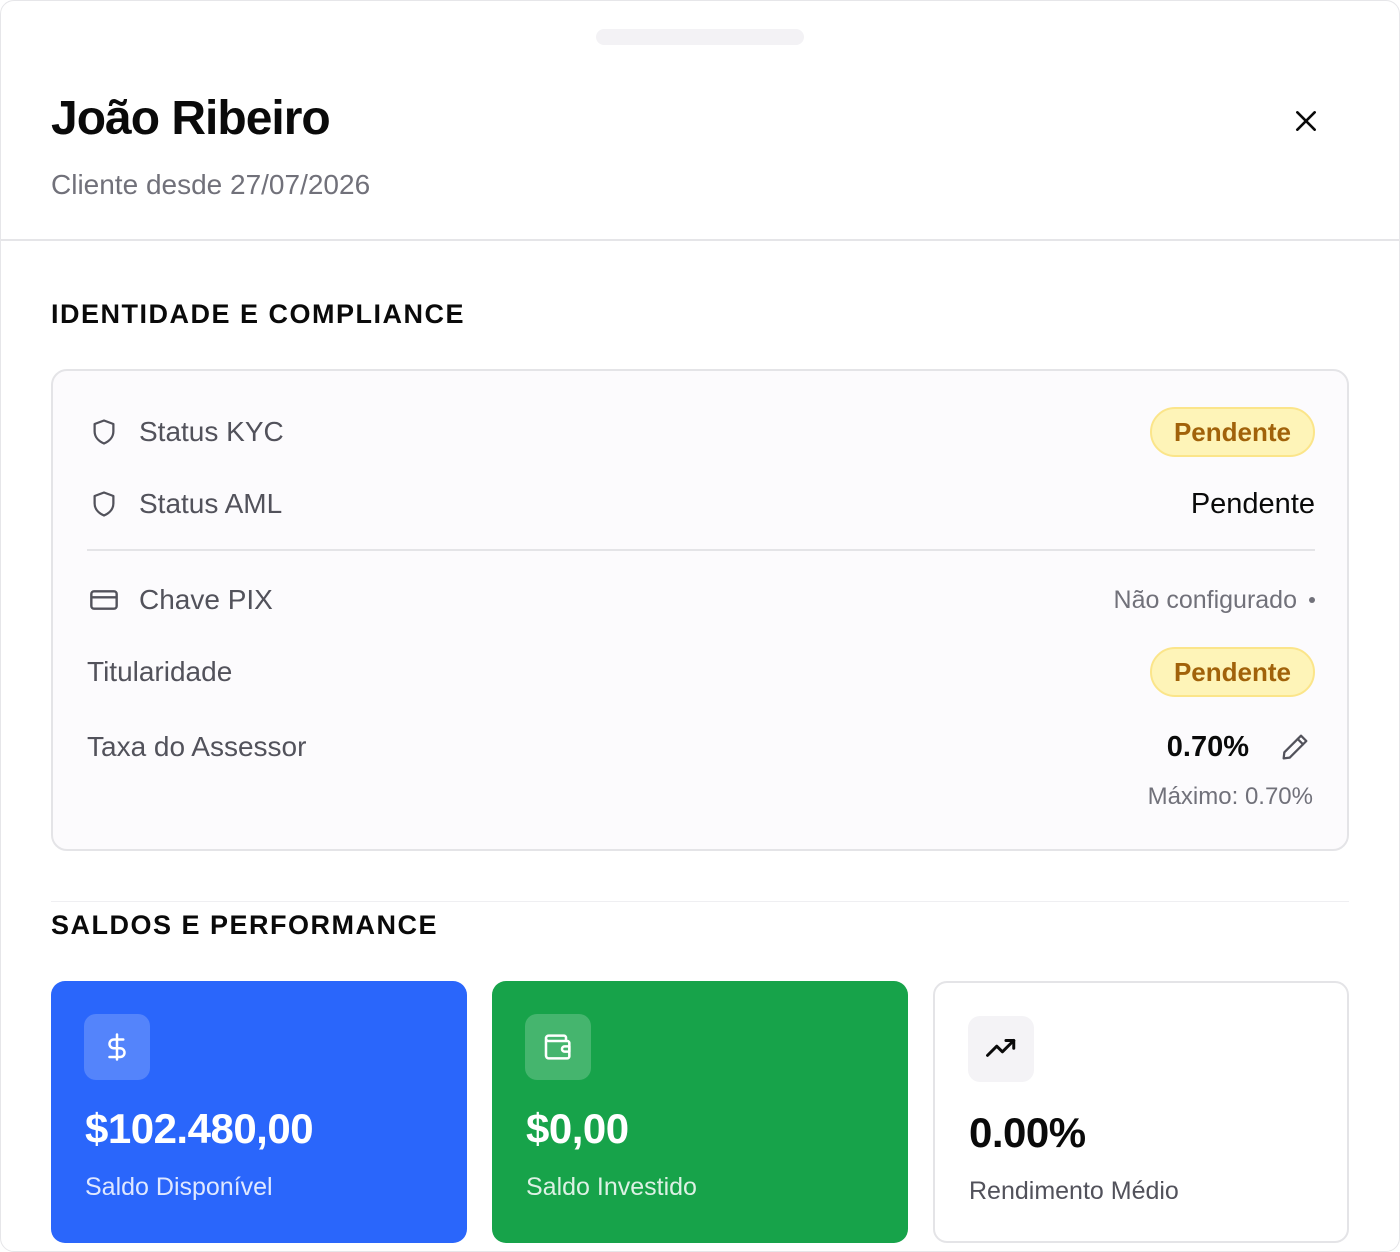 The image size is (1400, 1252). Describe the element at coordinates (206, 599) in the screenshot. I see `pix-key-label: Chave PIX` at that location.